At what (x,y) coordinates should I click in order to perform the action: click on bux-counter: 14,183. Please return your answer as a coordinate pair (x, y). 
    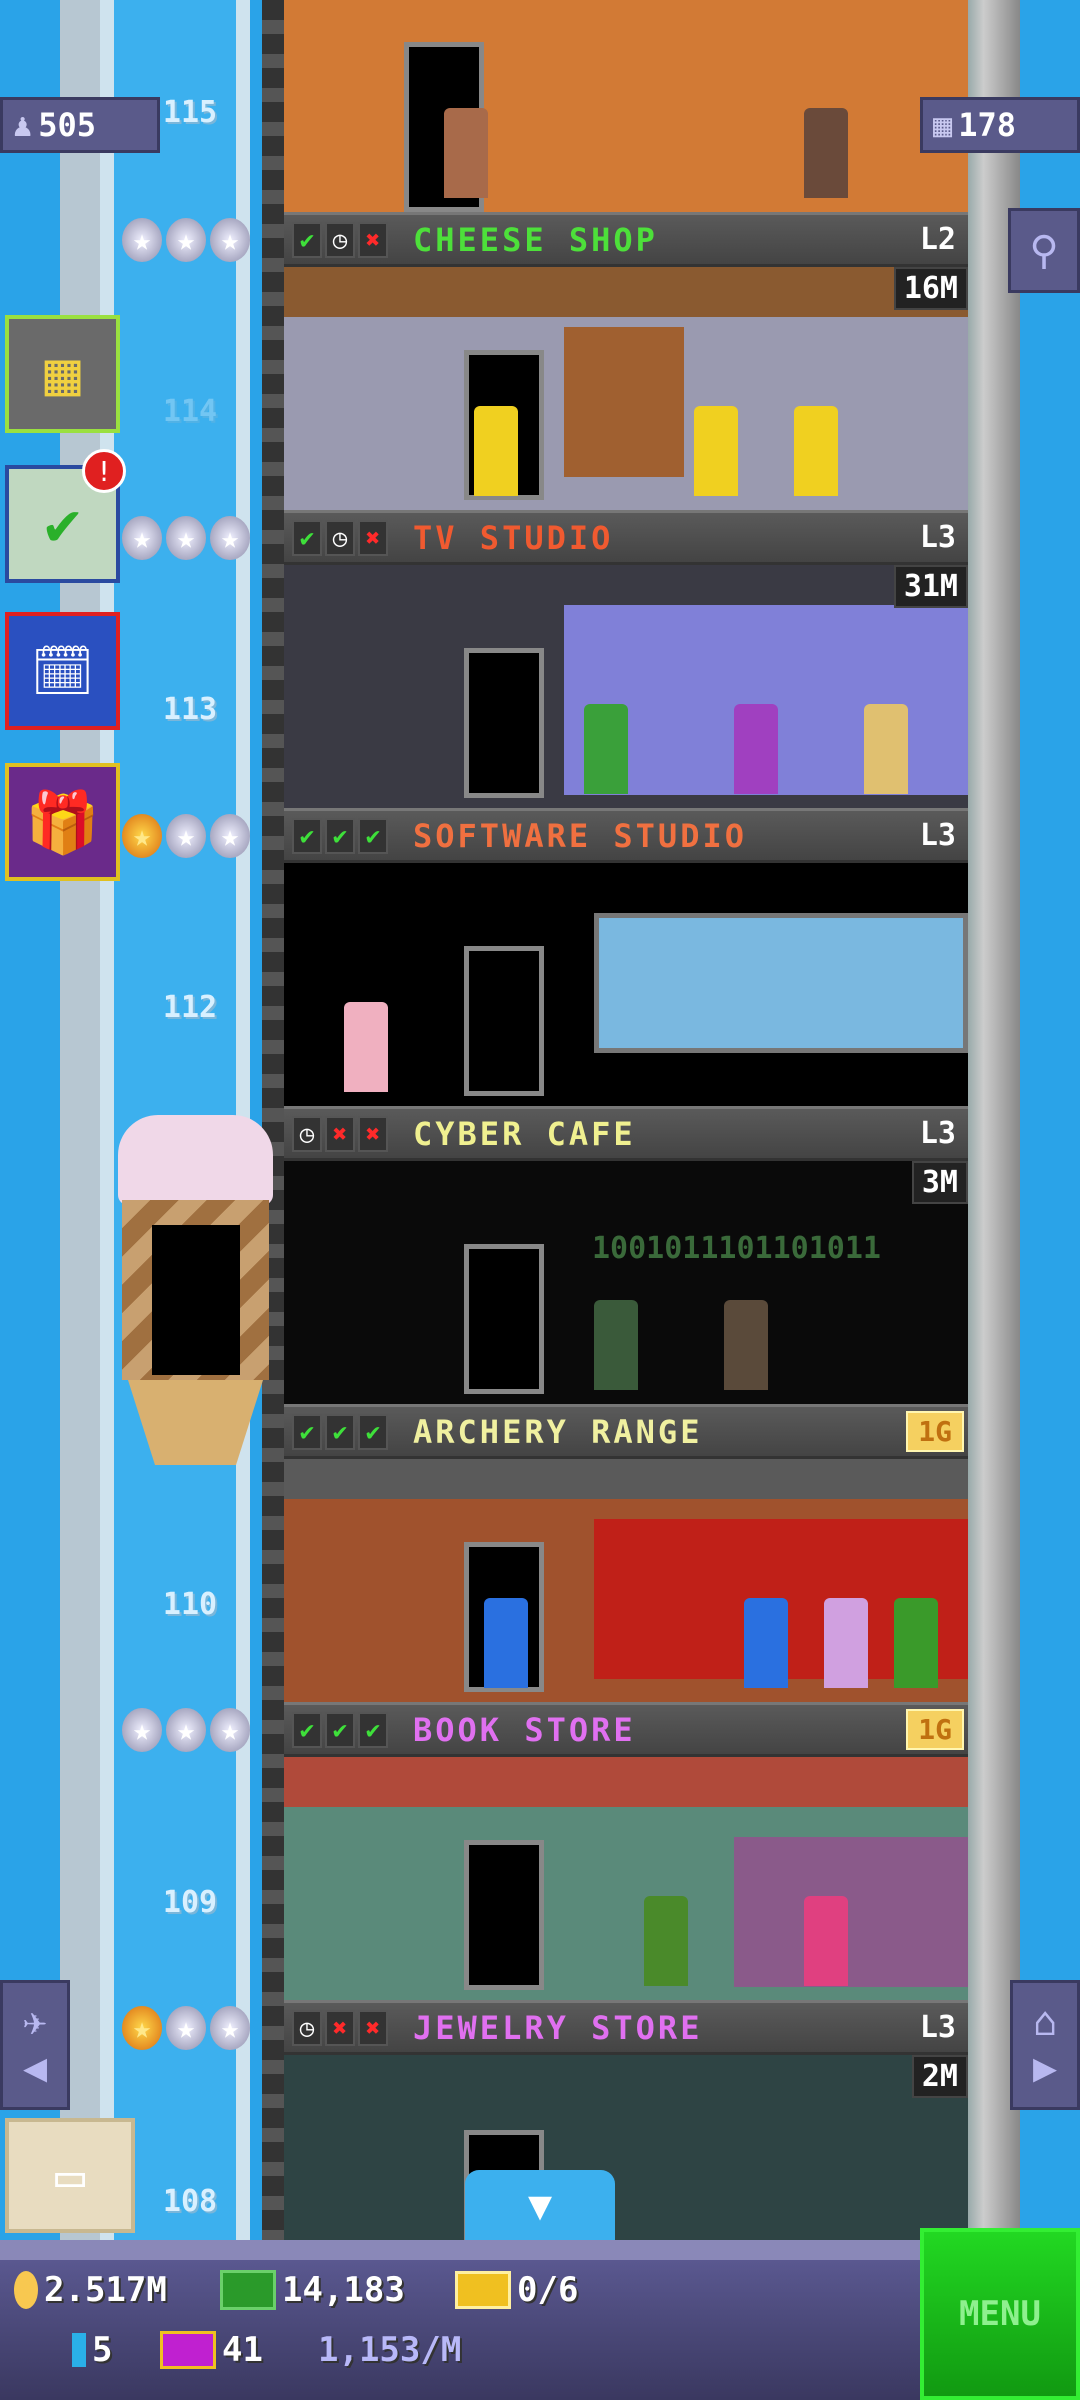
    Looking at the image, I should click on (312, 2290).